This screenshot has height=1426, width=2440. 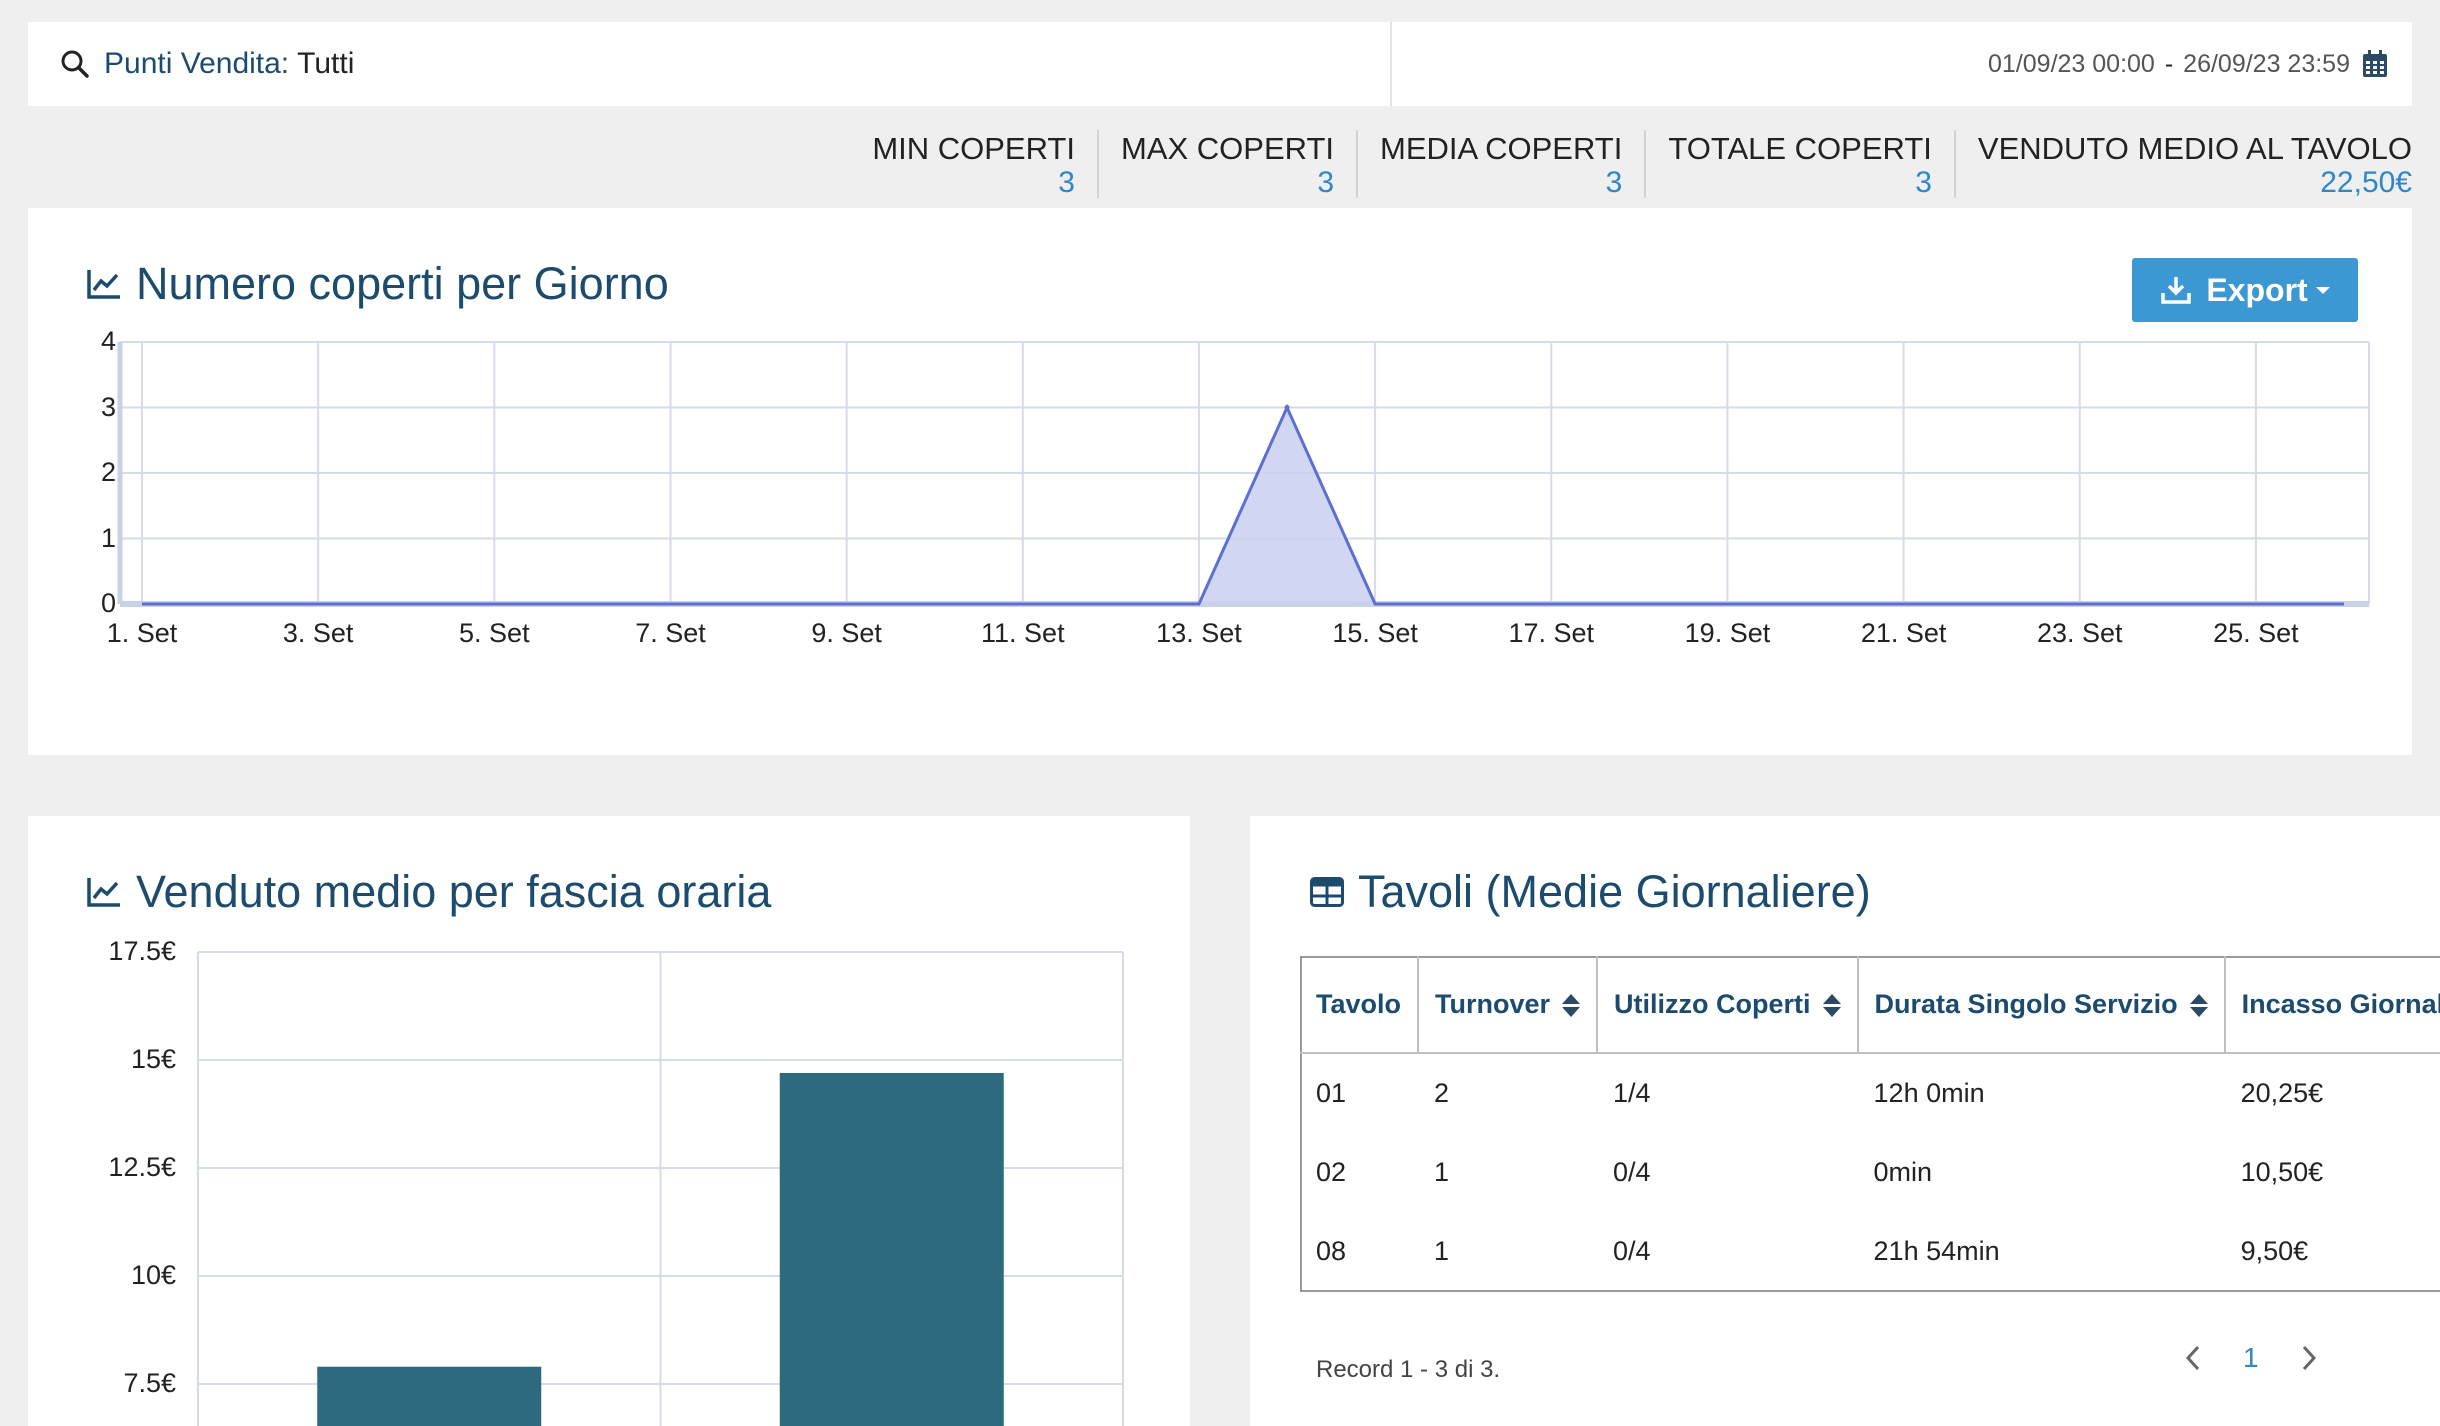 What do you see at coordinates (1331, 1093) in the screenshot?
I see `cell-tavolo: 01` at bounding box center [1331, 1093].